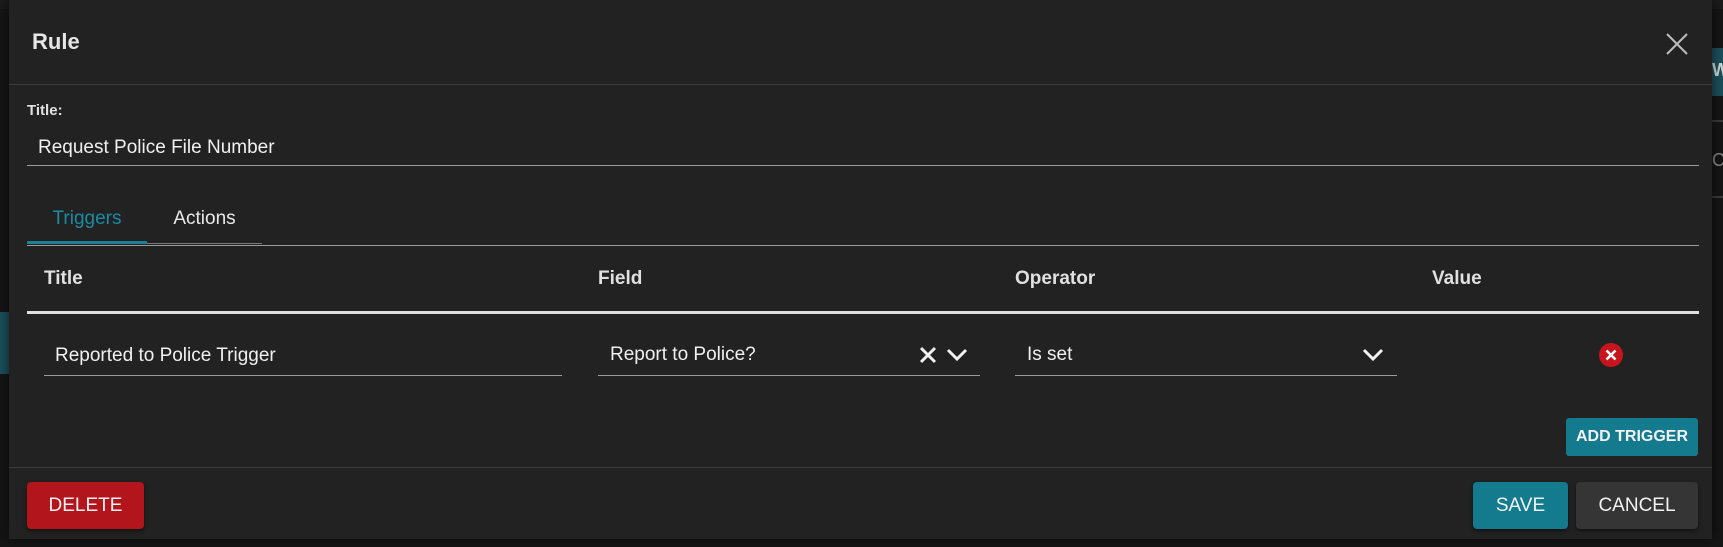  What do you see at coordinates (863, 221) in the screenshot?
I see `tab-bar: Triggers Actions` at bounding box center [863, 221].